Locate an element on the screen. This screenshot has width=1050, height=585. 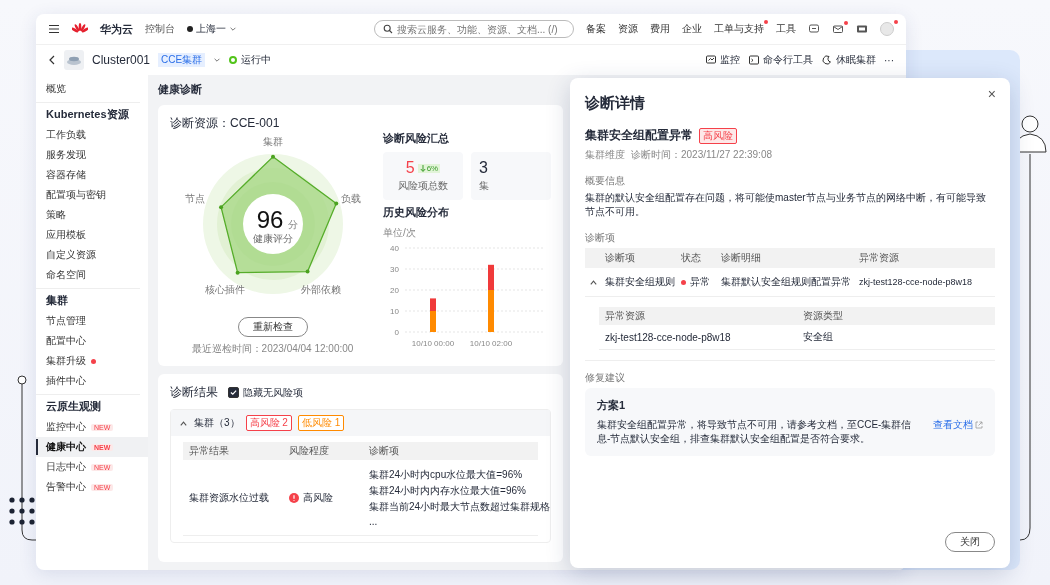
score-unit: 分 is located at coordinates (292, 224).